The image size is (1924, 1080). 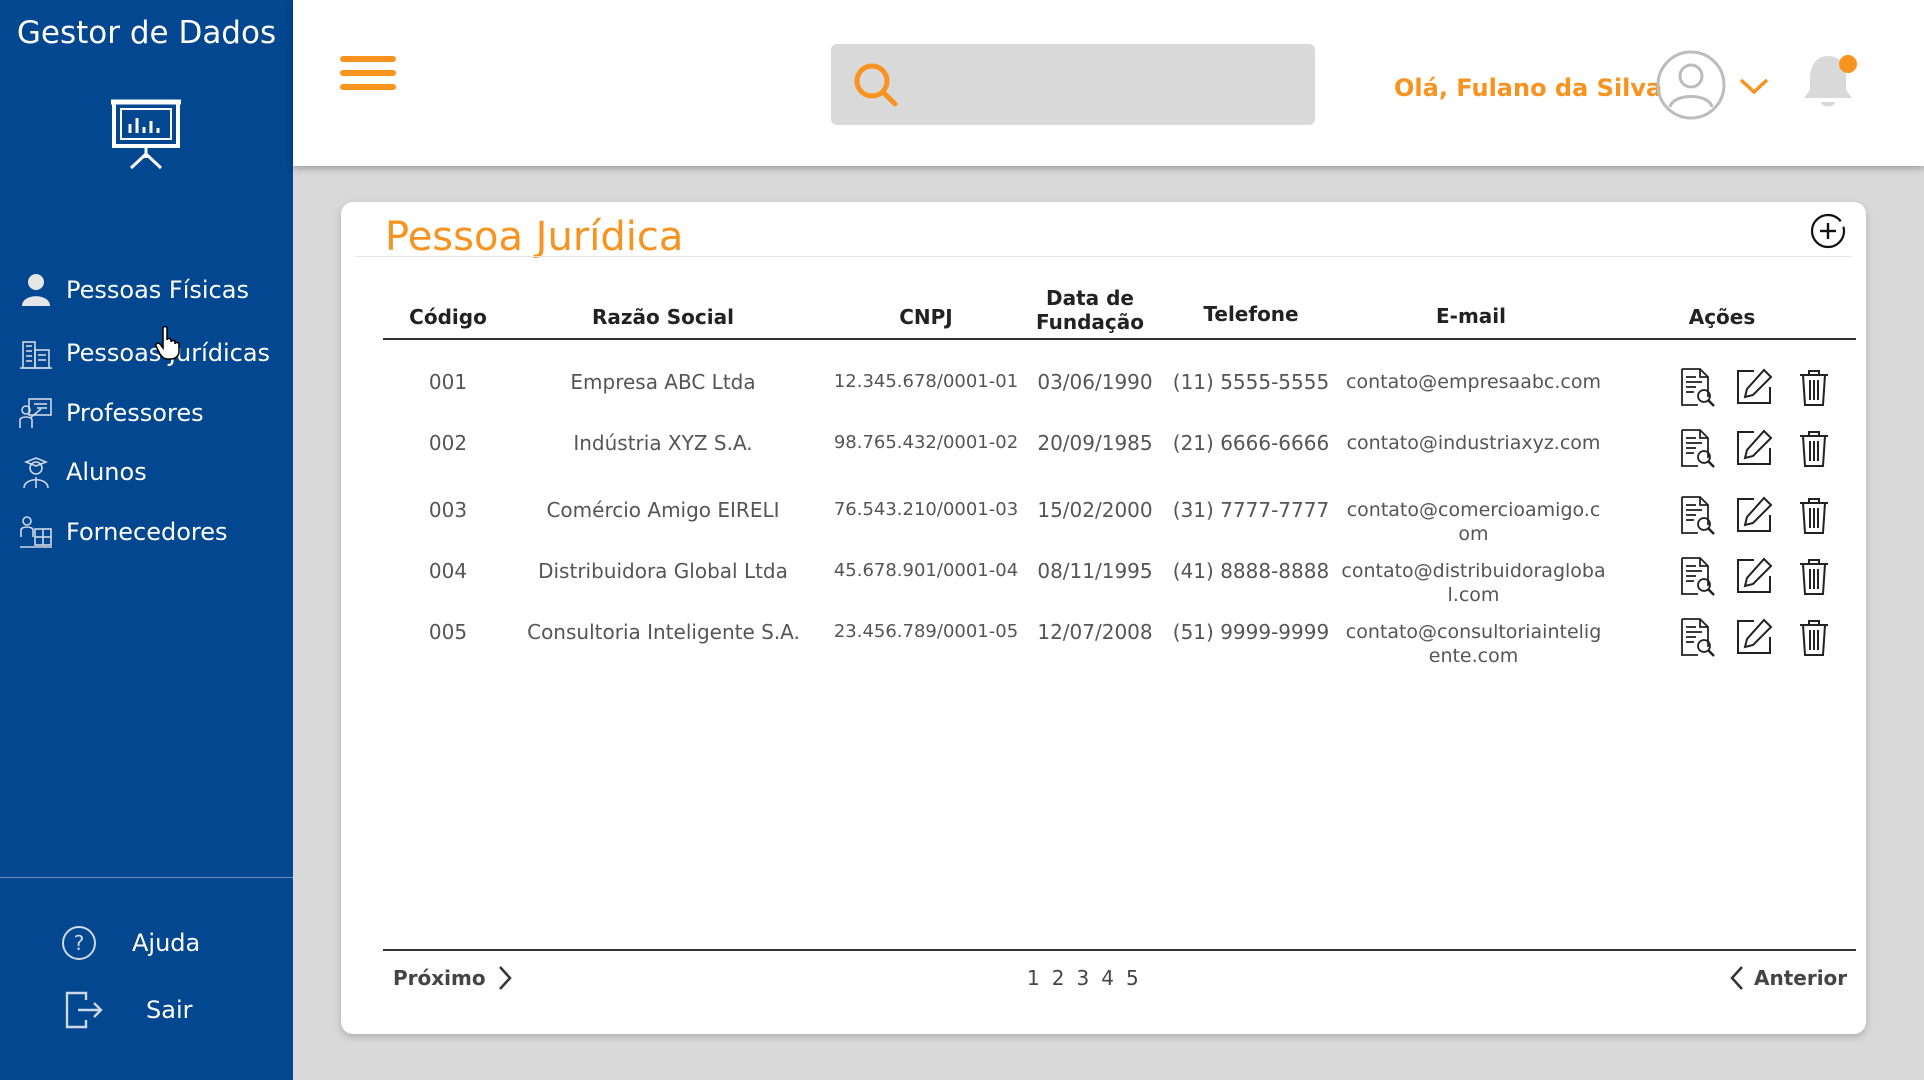 I want to click on help-label: Ajuda, so click(x=166, y=943).